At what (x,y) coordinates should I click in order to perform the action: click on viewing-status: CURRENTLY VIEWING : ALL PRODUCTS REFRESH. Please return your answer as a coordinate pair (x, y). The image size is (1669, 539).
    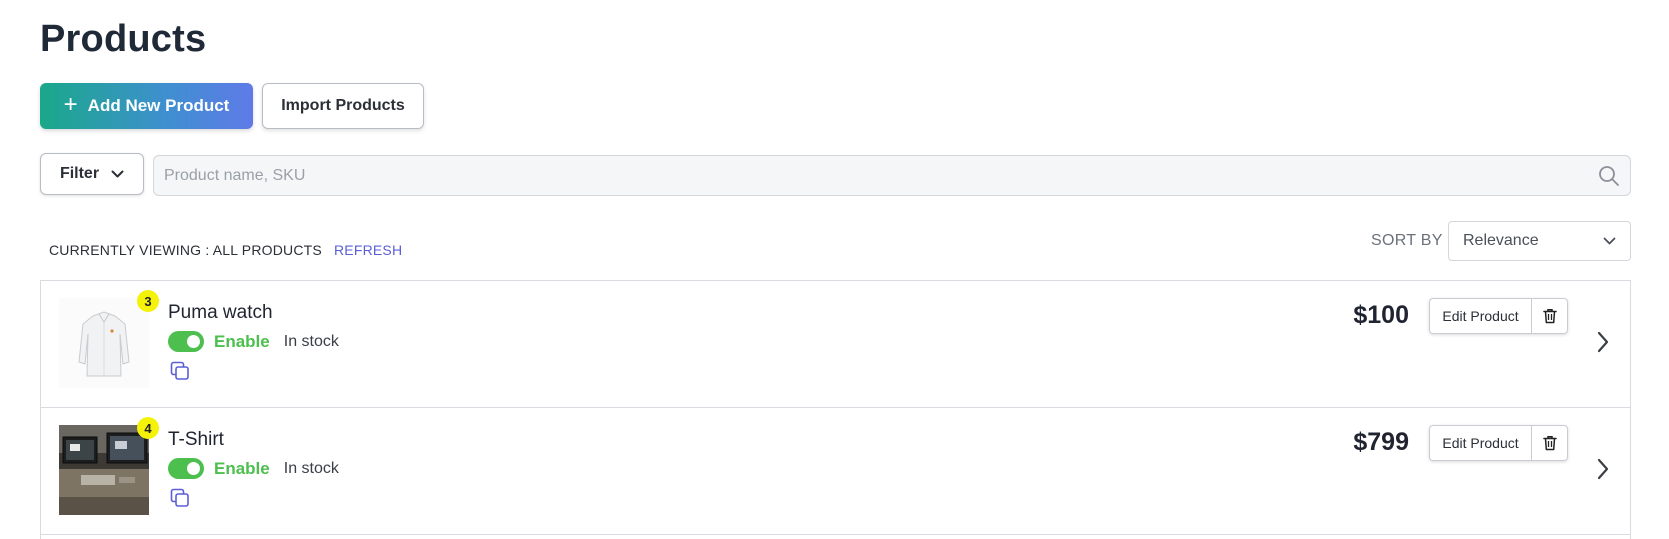
    Looking at the image, I should click on (225, 250).